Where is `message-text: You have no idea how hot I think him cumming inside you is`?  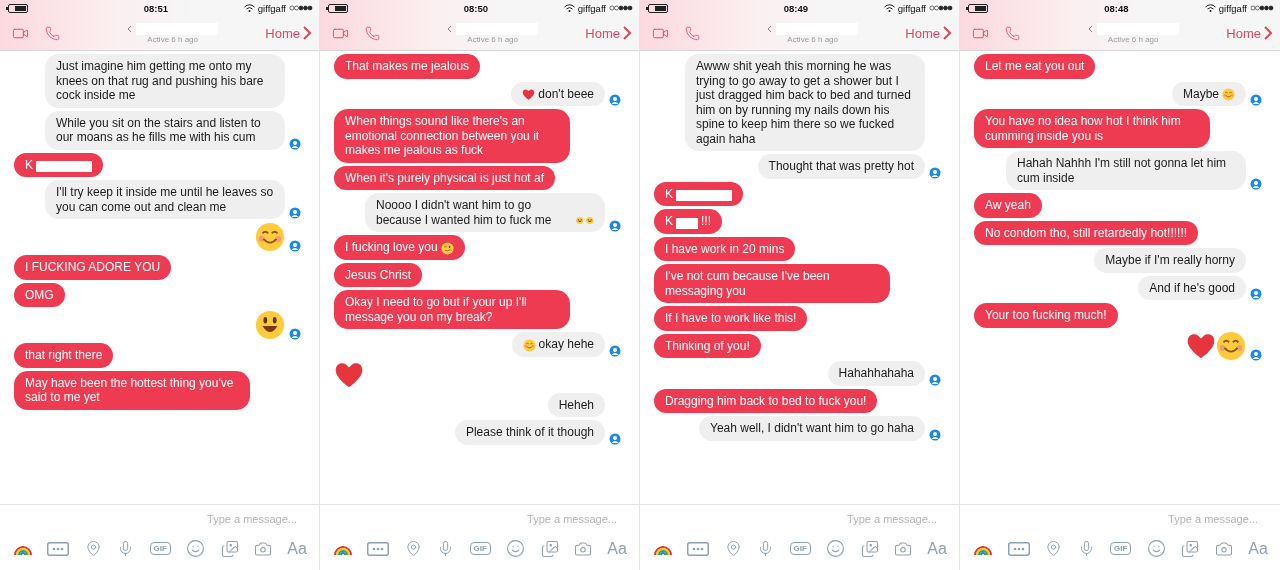 message-text: You have no idea how hot I think him cumming inside you is is located at coordinates (1083, 128).